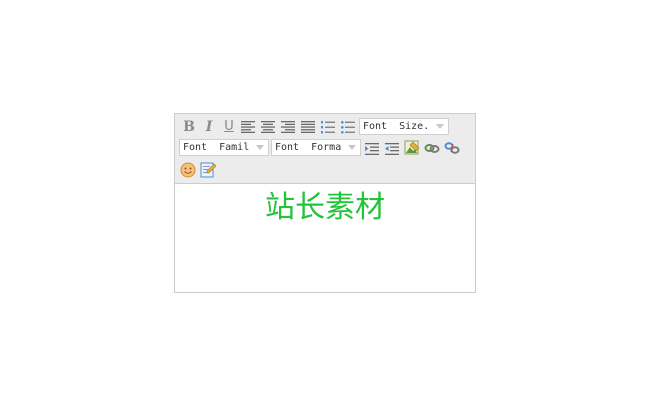 Image resolution: width=650 pixels, height=407 pixels. I want to click on outdent-icon, so click(372, 149).